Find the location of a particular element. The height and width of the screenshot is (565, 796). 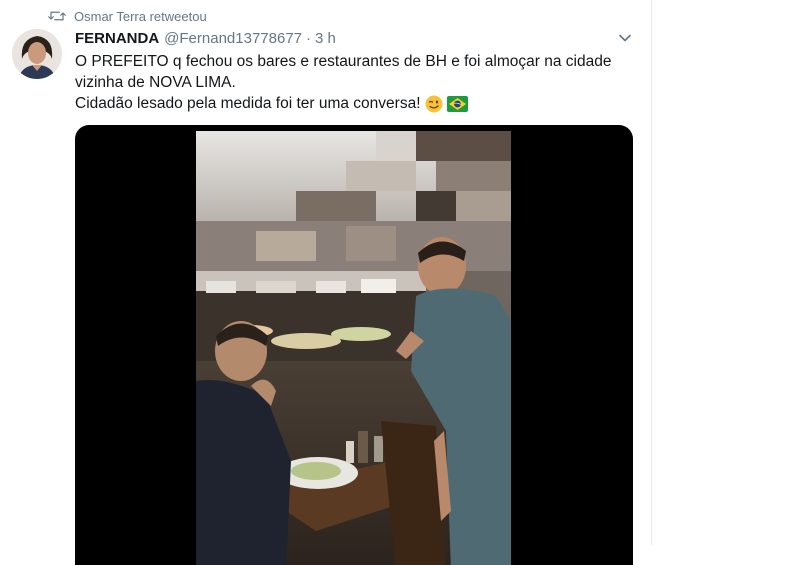

avatar is located at coordinates (37, 54).